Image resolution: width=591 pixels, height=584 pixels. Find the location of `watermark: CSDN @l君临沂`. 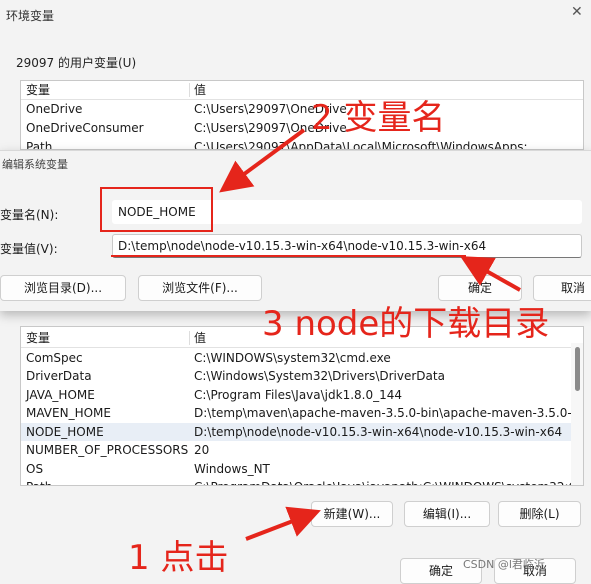

watermark: CSDN @l君临沂 is located at coordinates (504, 564).